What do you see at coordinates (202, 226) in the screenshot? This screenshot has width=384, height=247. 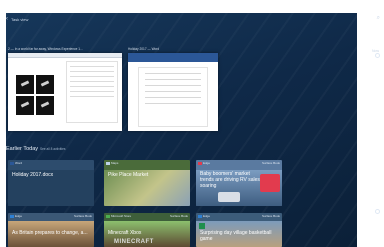 I see `app-badge-icon` at bounding box center [202, 226].